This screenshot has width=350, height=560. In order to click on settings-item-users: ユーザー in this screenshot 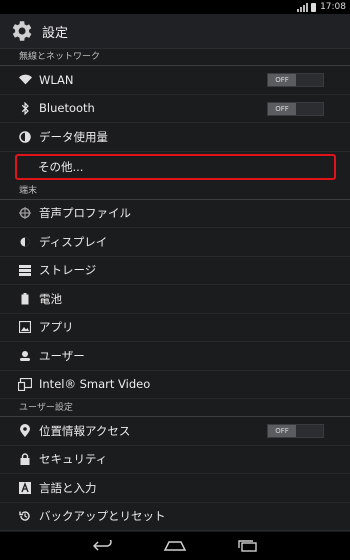, I will do `click(175, 356)`.